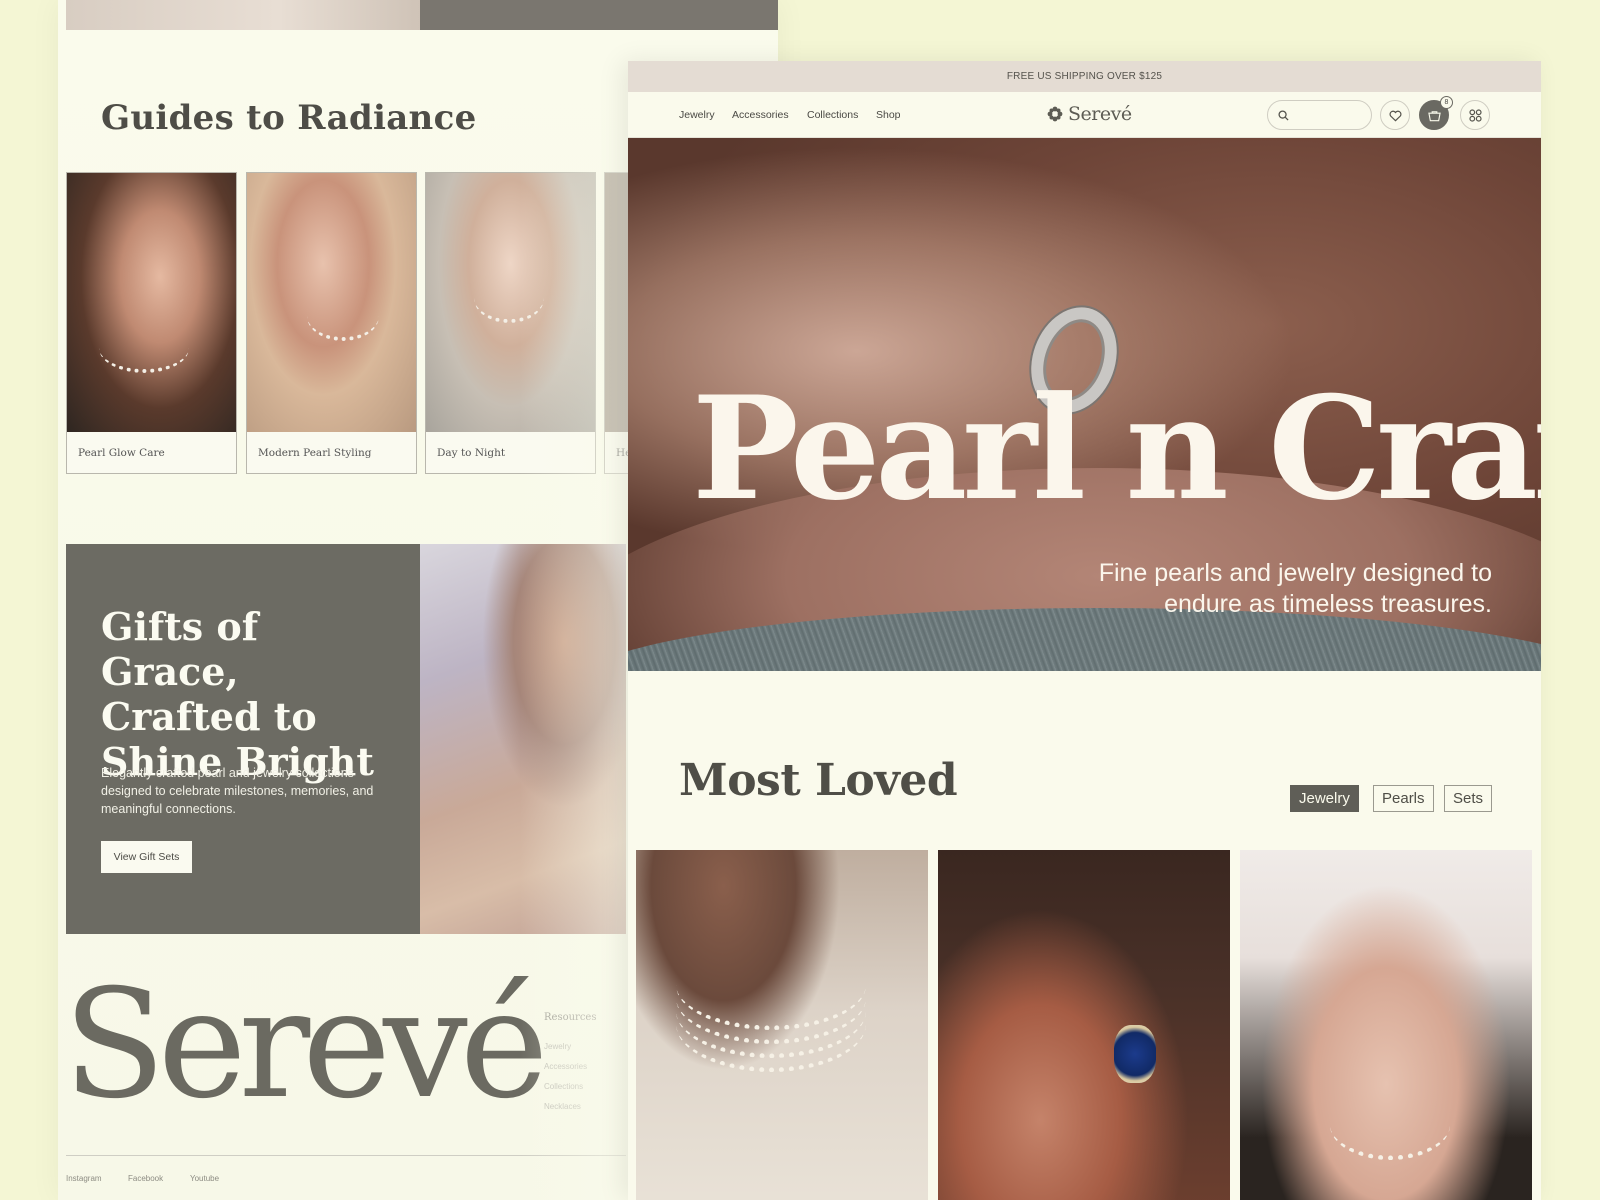 The width and height of the screenshot is (1600, 1200). I want to click on filter-jewelry: Jewelry, so click(1324, 798).